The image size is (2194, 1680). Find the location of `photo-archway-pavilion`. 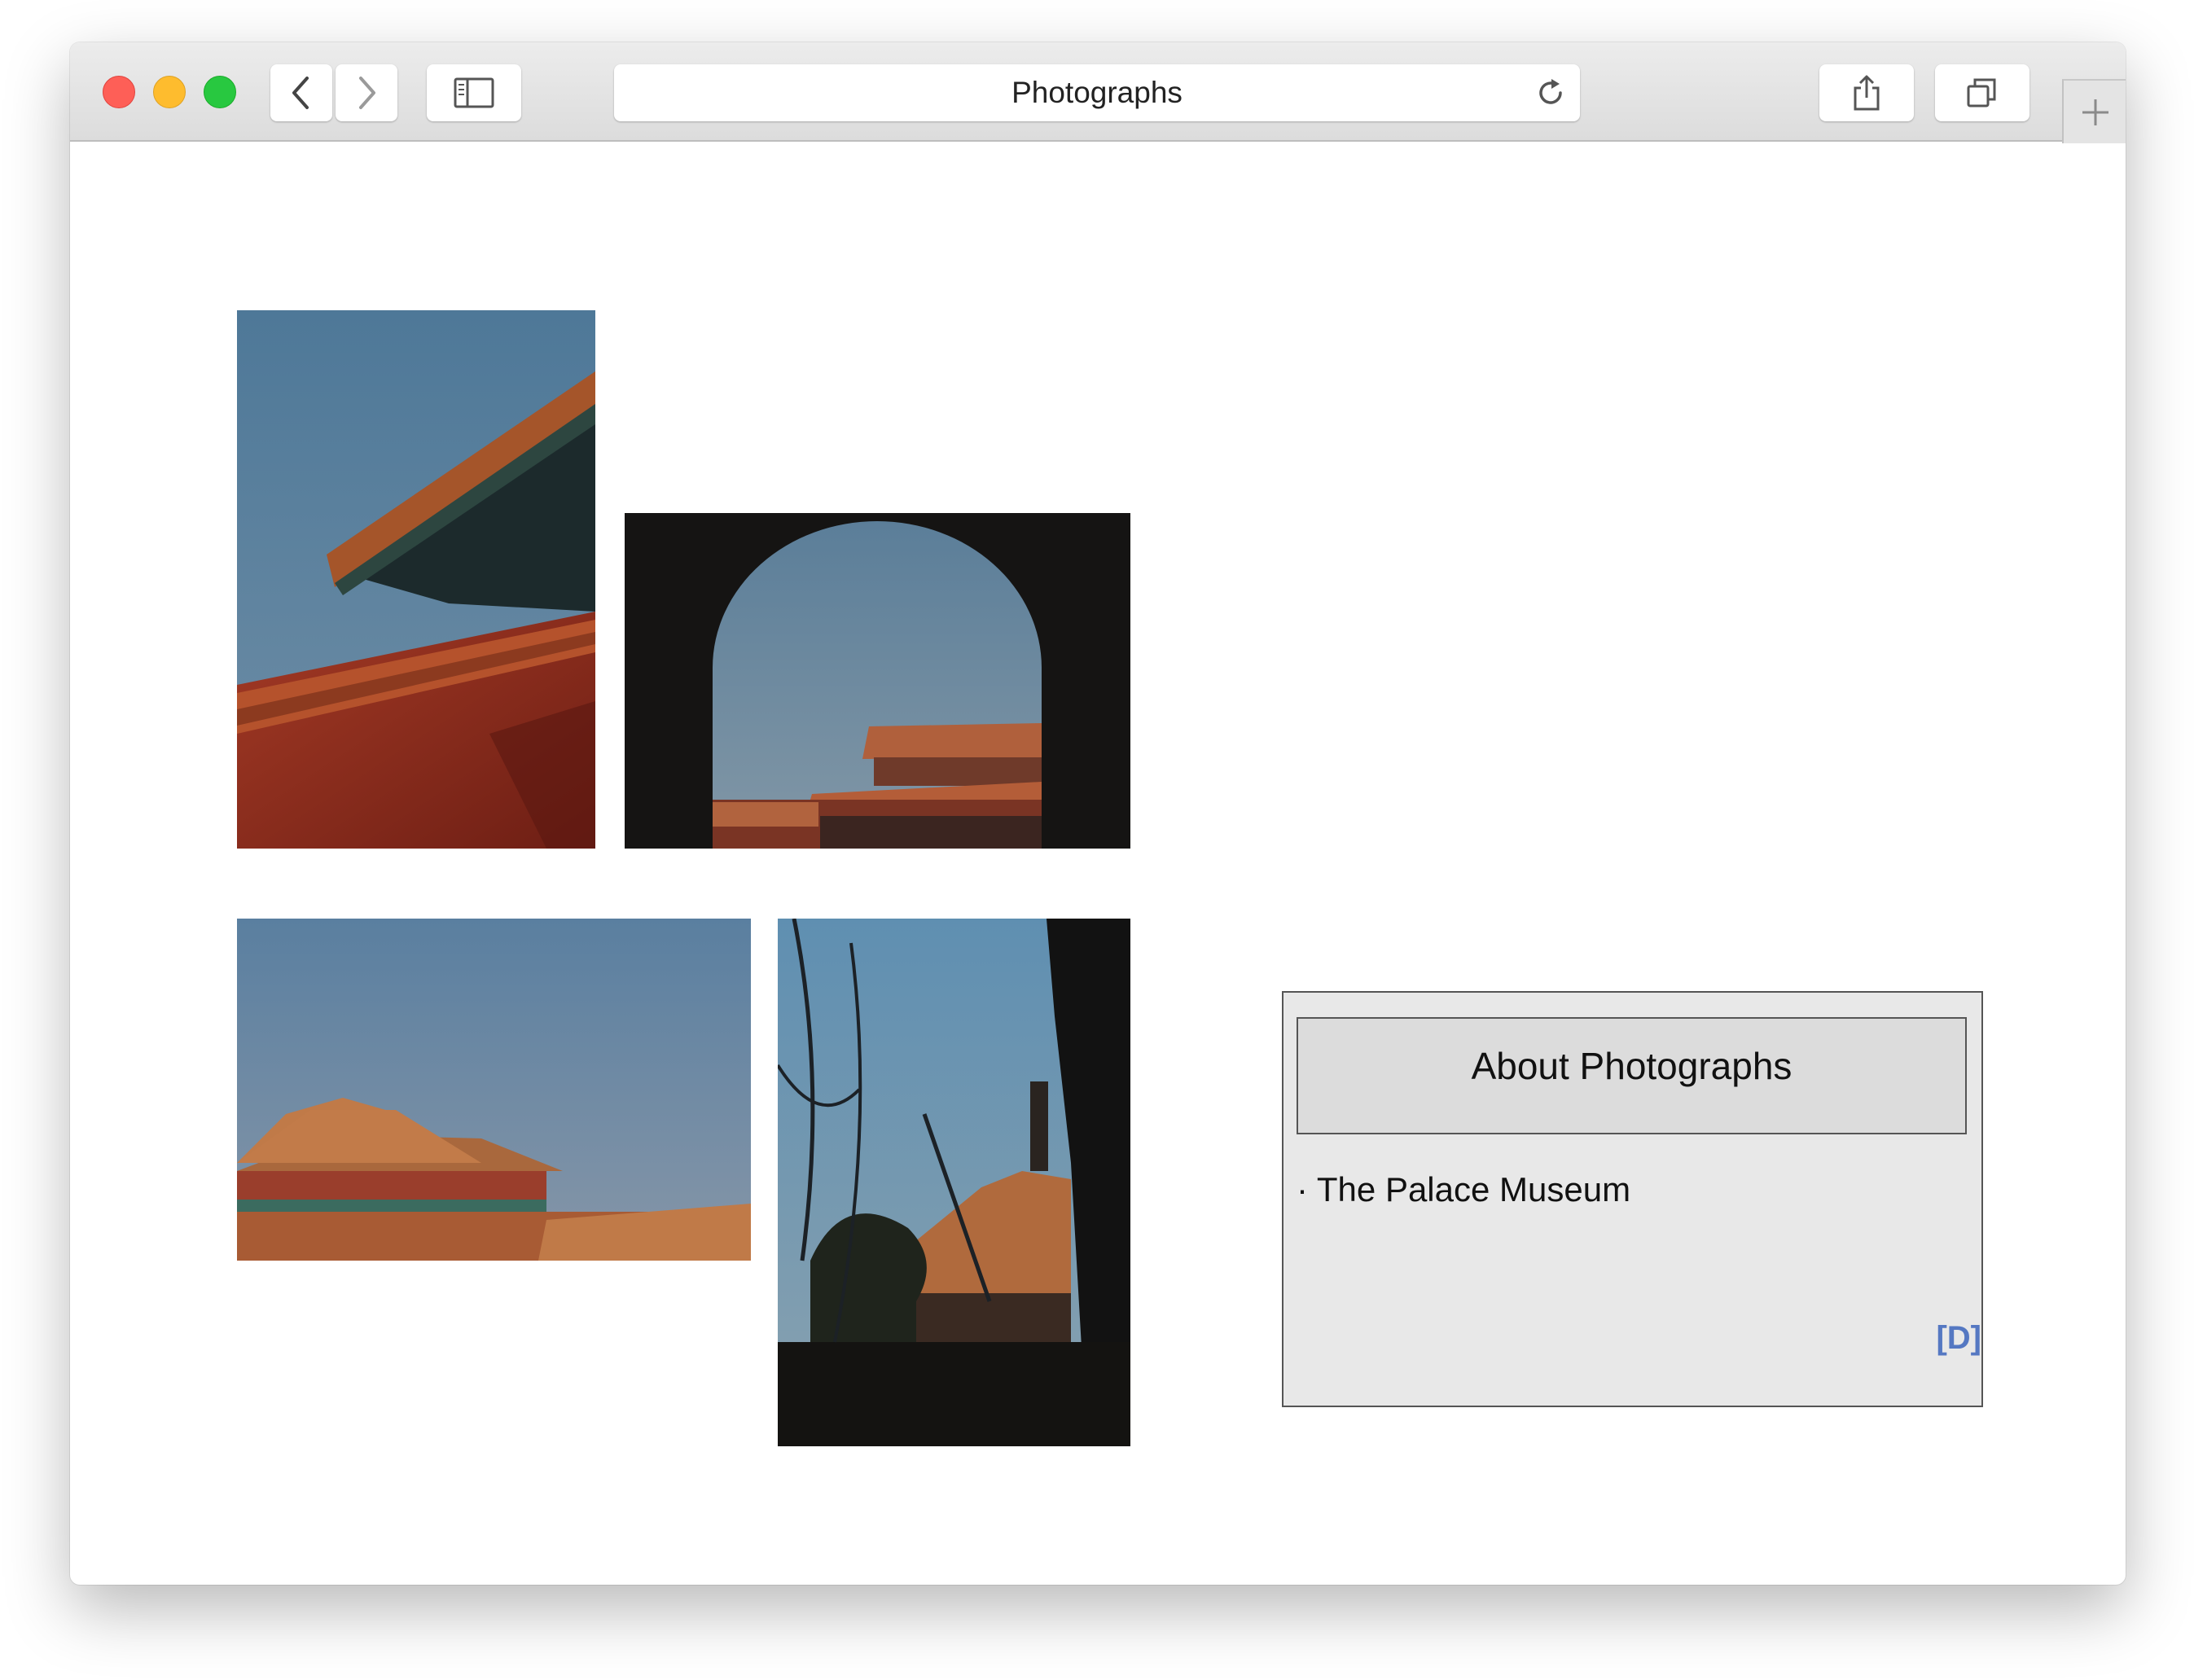

photo-archway-pavilion is located at coordinates (878, 681).